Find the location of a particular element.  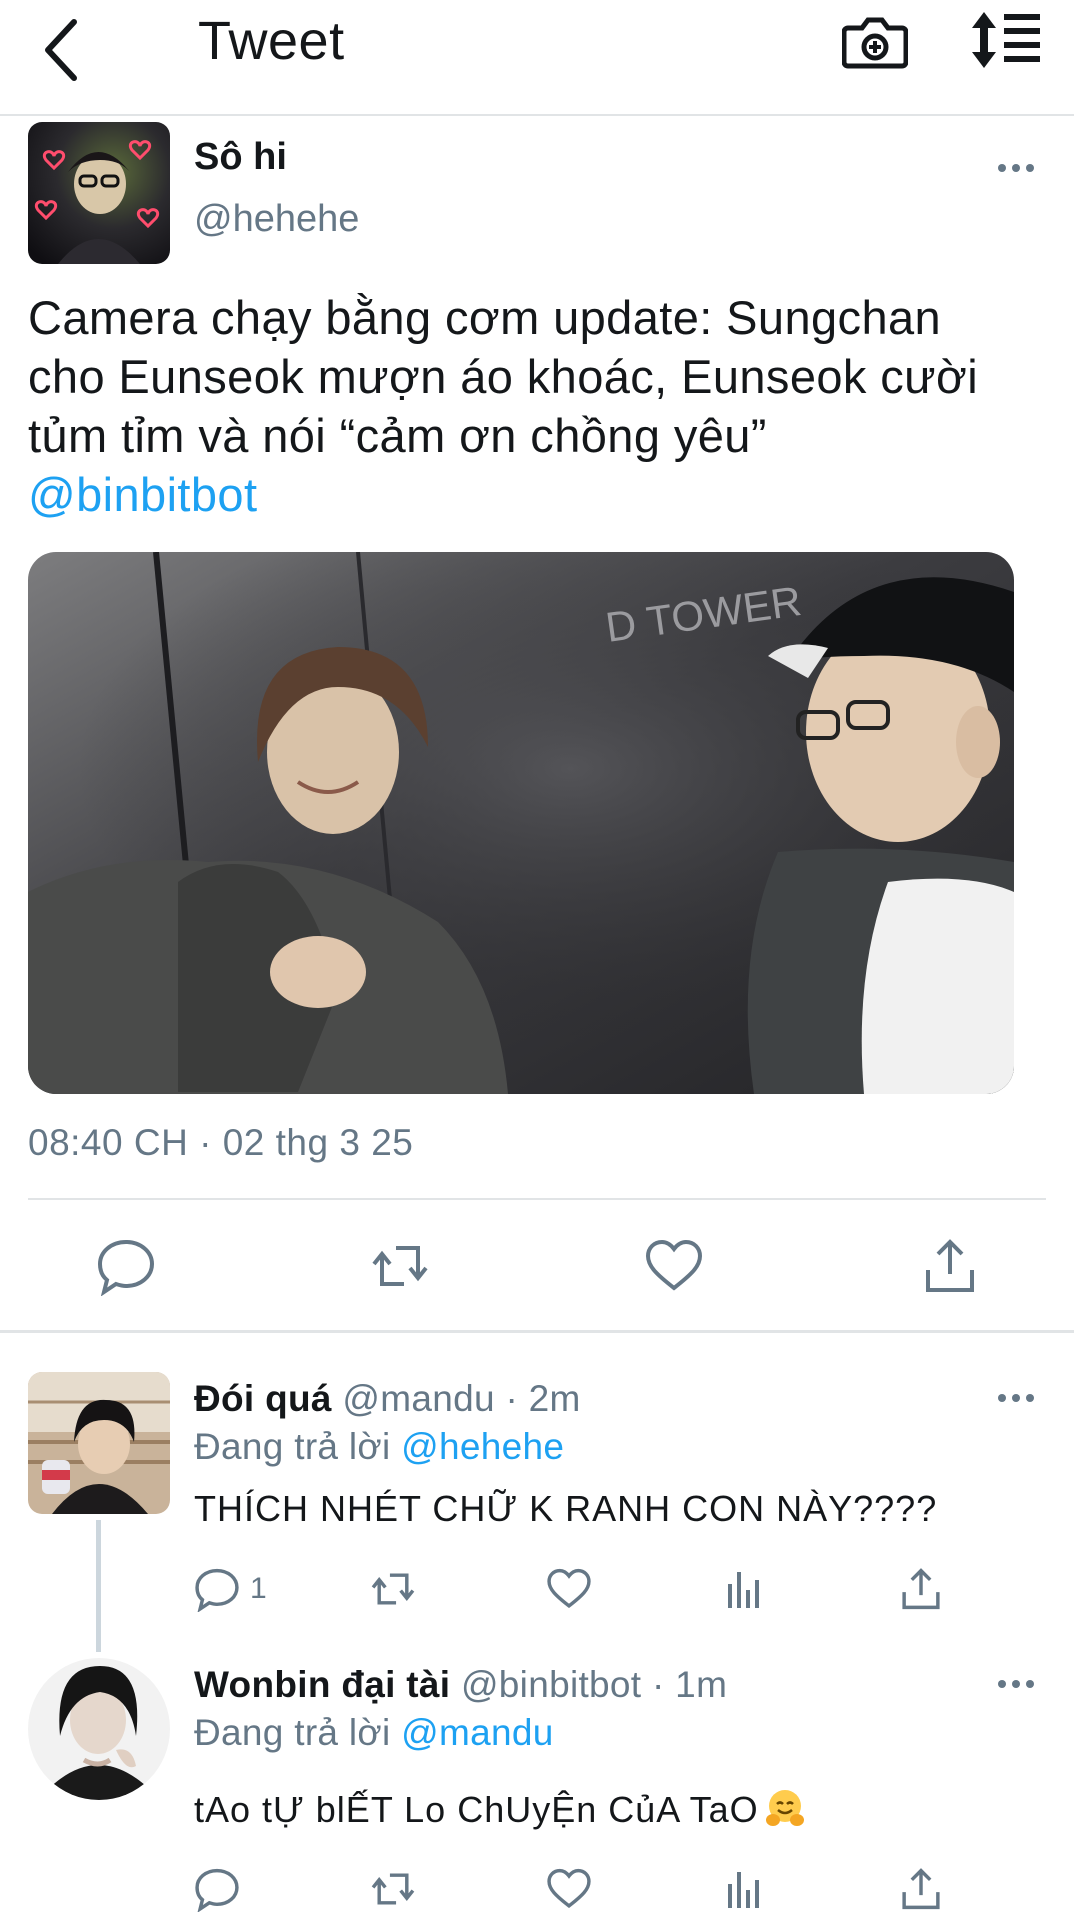

reply-time: · 2m is located at coordinates (543, 1398).